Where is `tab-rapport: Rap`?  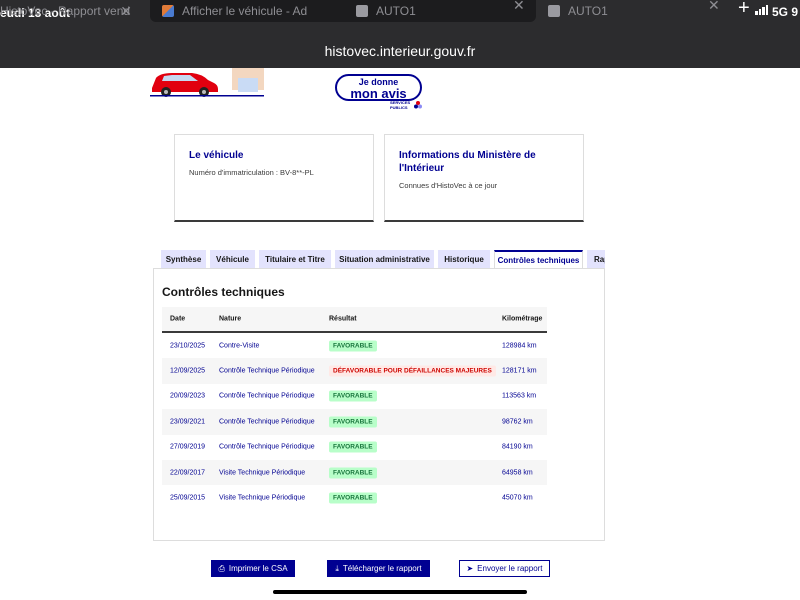 tab-rapport: Rap is located at coordinates (596, 259).